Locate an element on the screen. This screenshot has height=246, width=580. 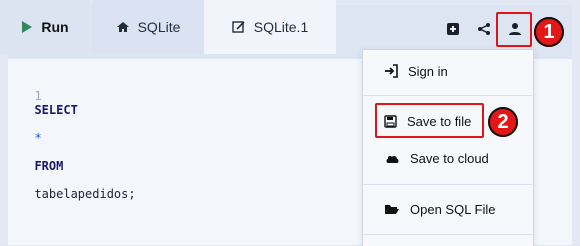
tab-sqlite: SQLite is located at coordinates (148, 27).